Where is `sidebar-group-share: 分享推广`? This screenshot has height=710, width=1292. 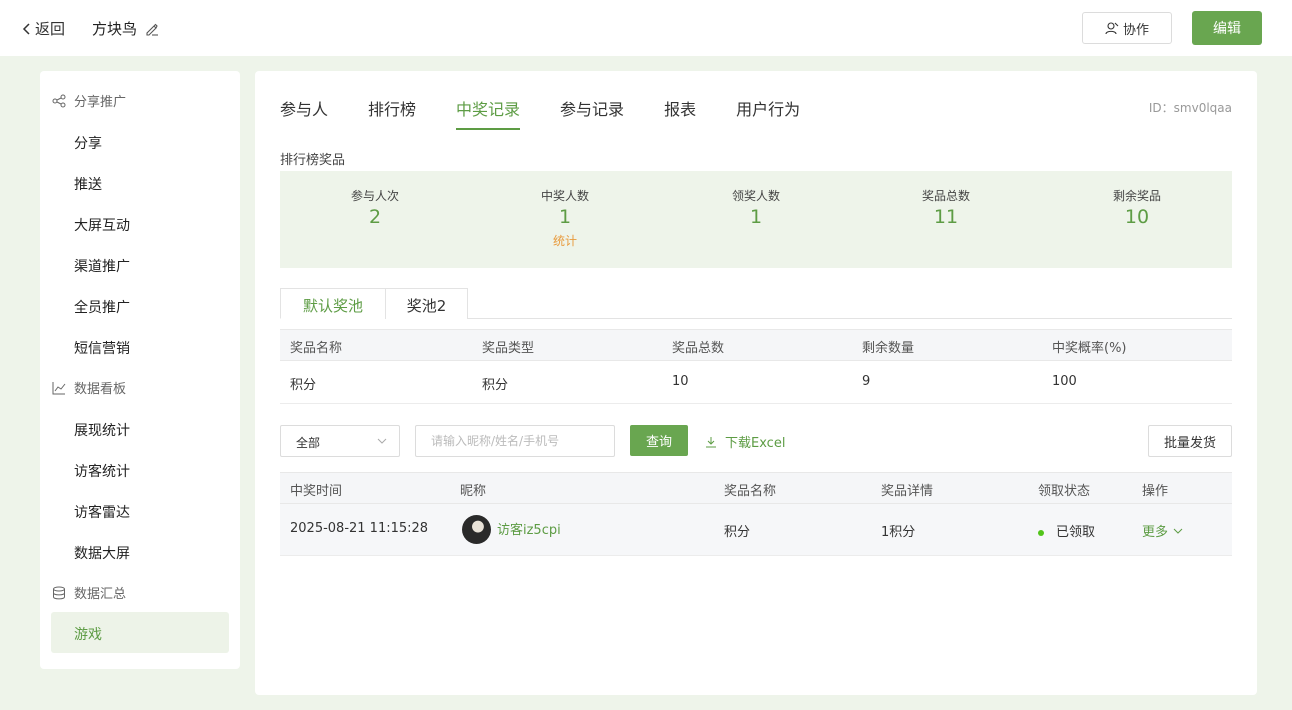
sidebar-group-share: 分享推广 is located at coordinates (89, 100).